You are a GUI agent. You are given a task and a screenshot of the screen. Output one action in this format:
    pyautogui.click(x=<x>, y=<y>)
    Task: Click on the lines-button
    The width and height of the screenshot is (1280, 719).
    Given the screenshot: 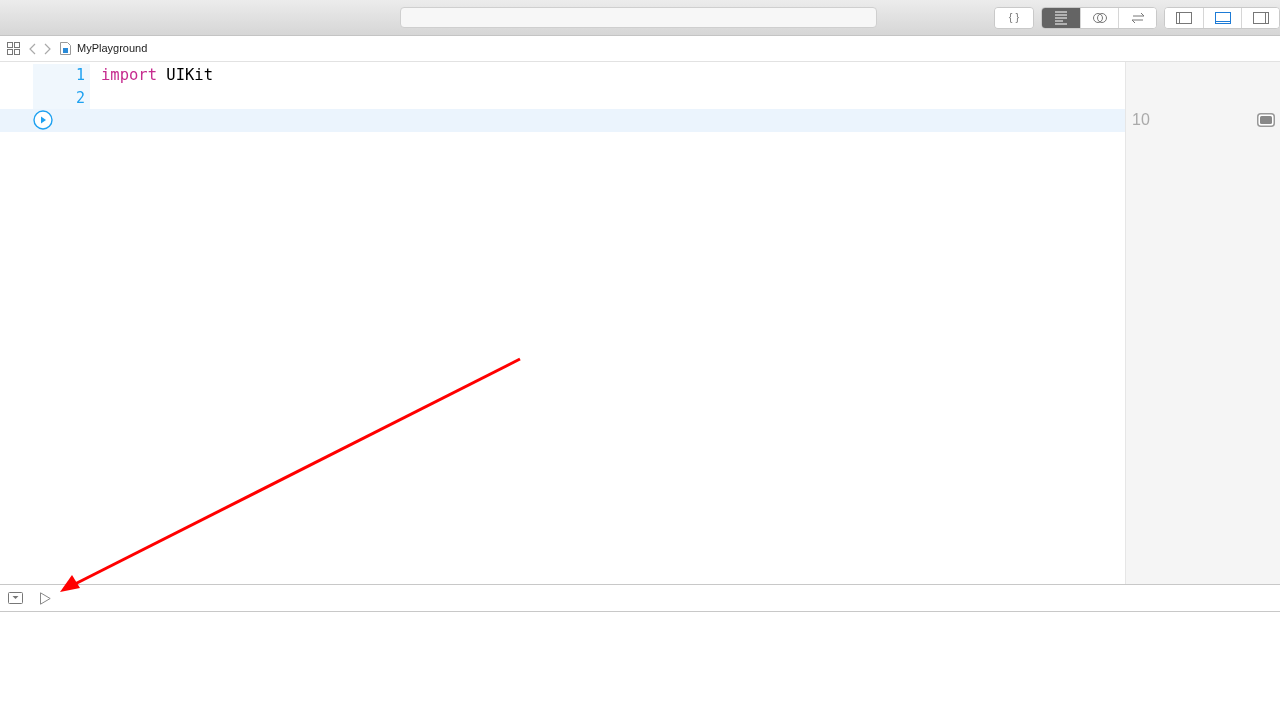 What is the action you would take?
    pyautogui.click(x=1061, y=17)
    